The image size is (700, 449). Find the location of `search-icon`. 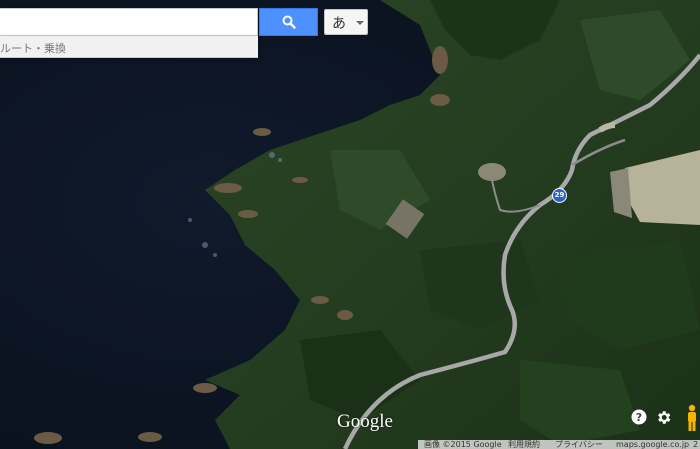

search-icon is located at coordinates (289, 22).